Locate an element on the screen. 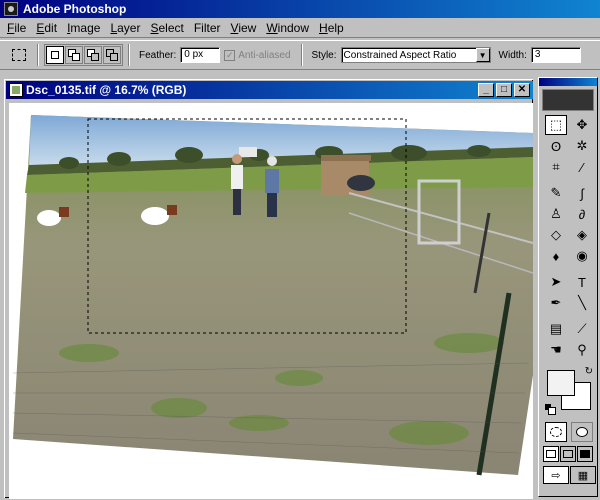 The height and width of the screenshot is (500, 600). eraser-icon: ◇ is located at coordinates (556, 235).